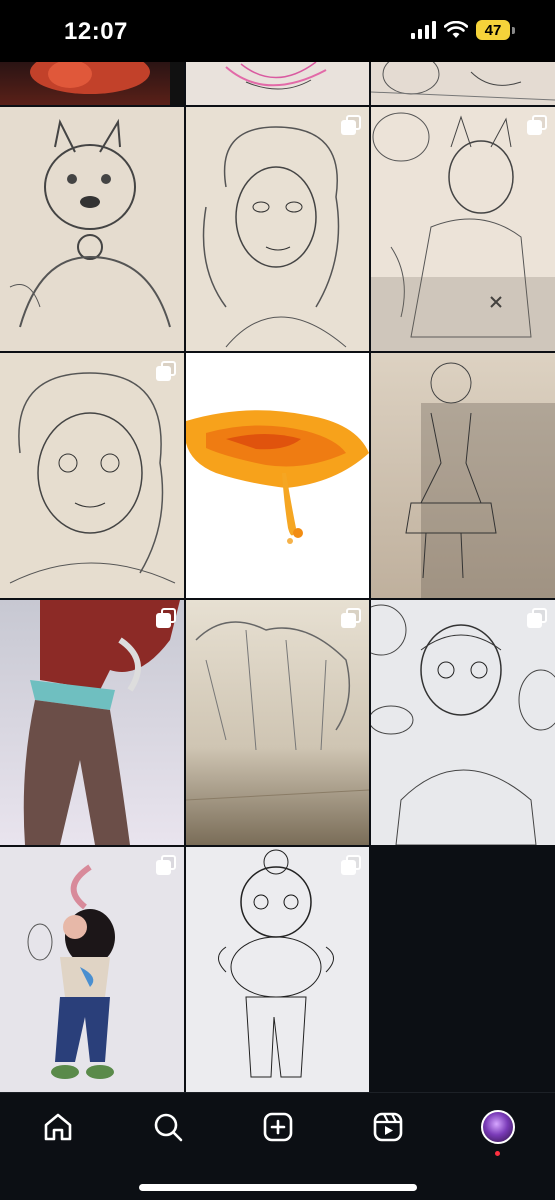  I want to click on home-icon, so click(58, 1127).